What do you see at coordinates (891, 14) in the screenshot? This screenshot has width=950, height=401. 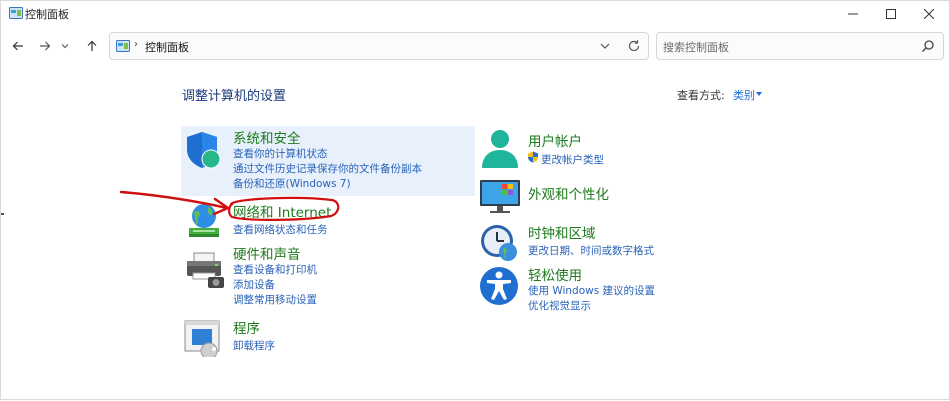 I see `maximize-icon` at bounding box center [891, 14].